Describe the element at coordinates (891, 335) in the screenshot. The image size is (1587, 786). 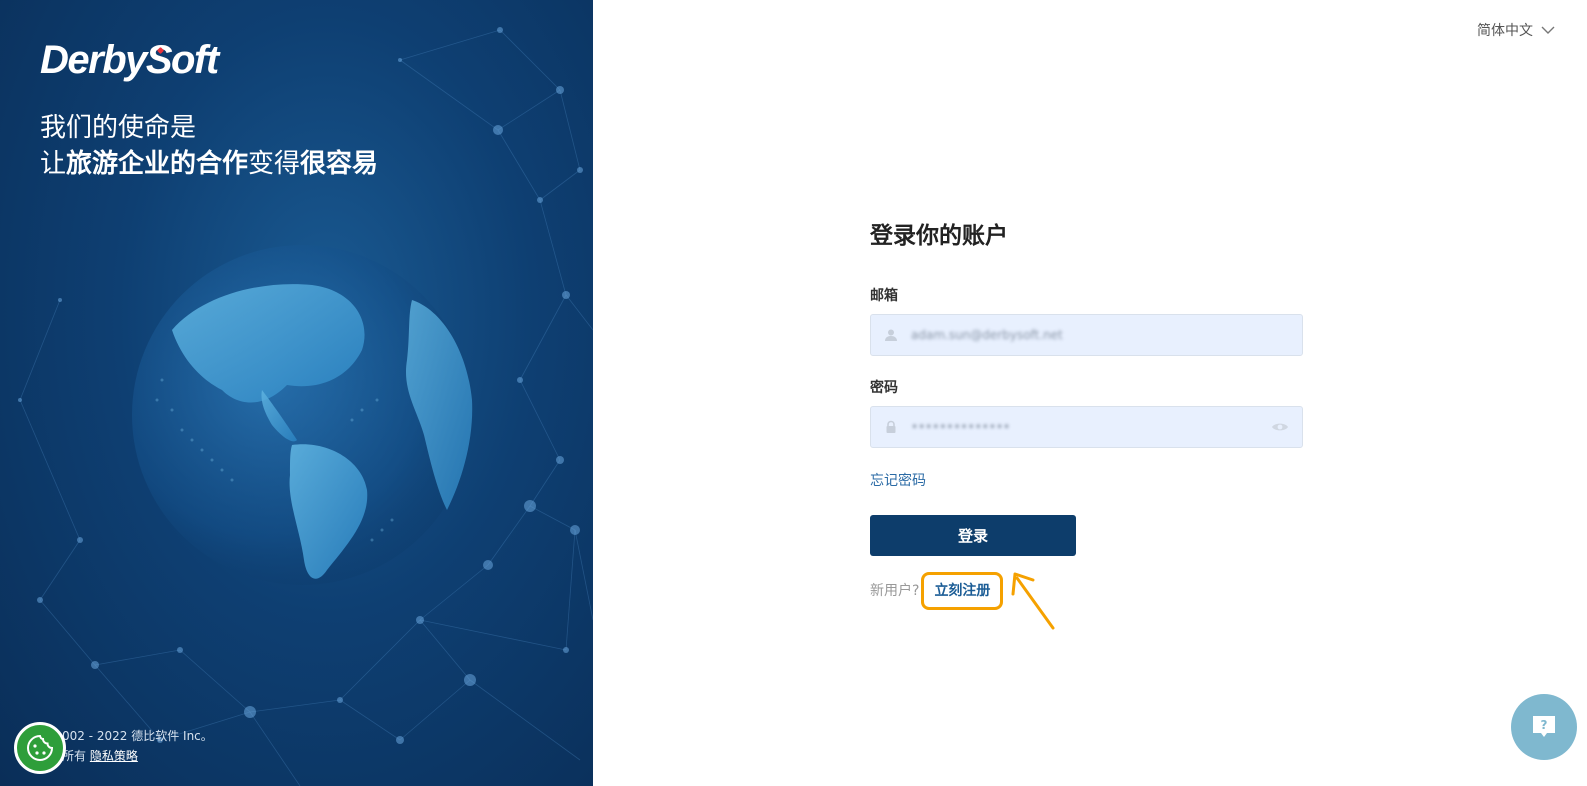
I see `user-icon` at that location.